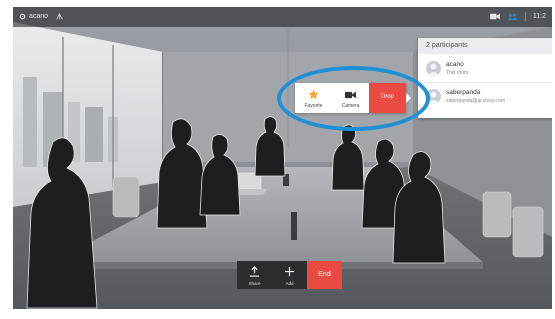 Image resolution: width=555 pixels, height=319 pixels. I want to click on participants-count: 2 participants, so click(447, 45).